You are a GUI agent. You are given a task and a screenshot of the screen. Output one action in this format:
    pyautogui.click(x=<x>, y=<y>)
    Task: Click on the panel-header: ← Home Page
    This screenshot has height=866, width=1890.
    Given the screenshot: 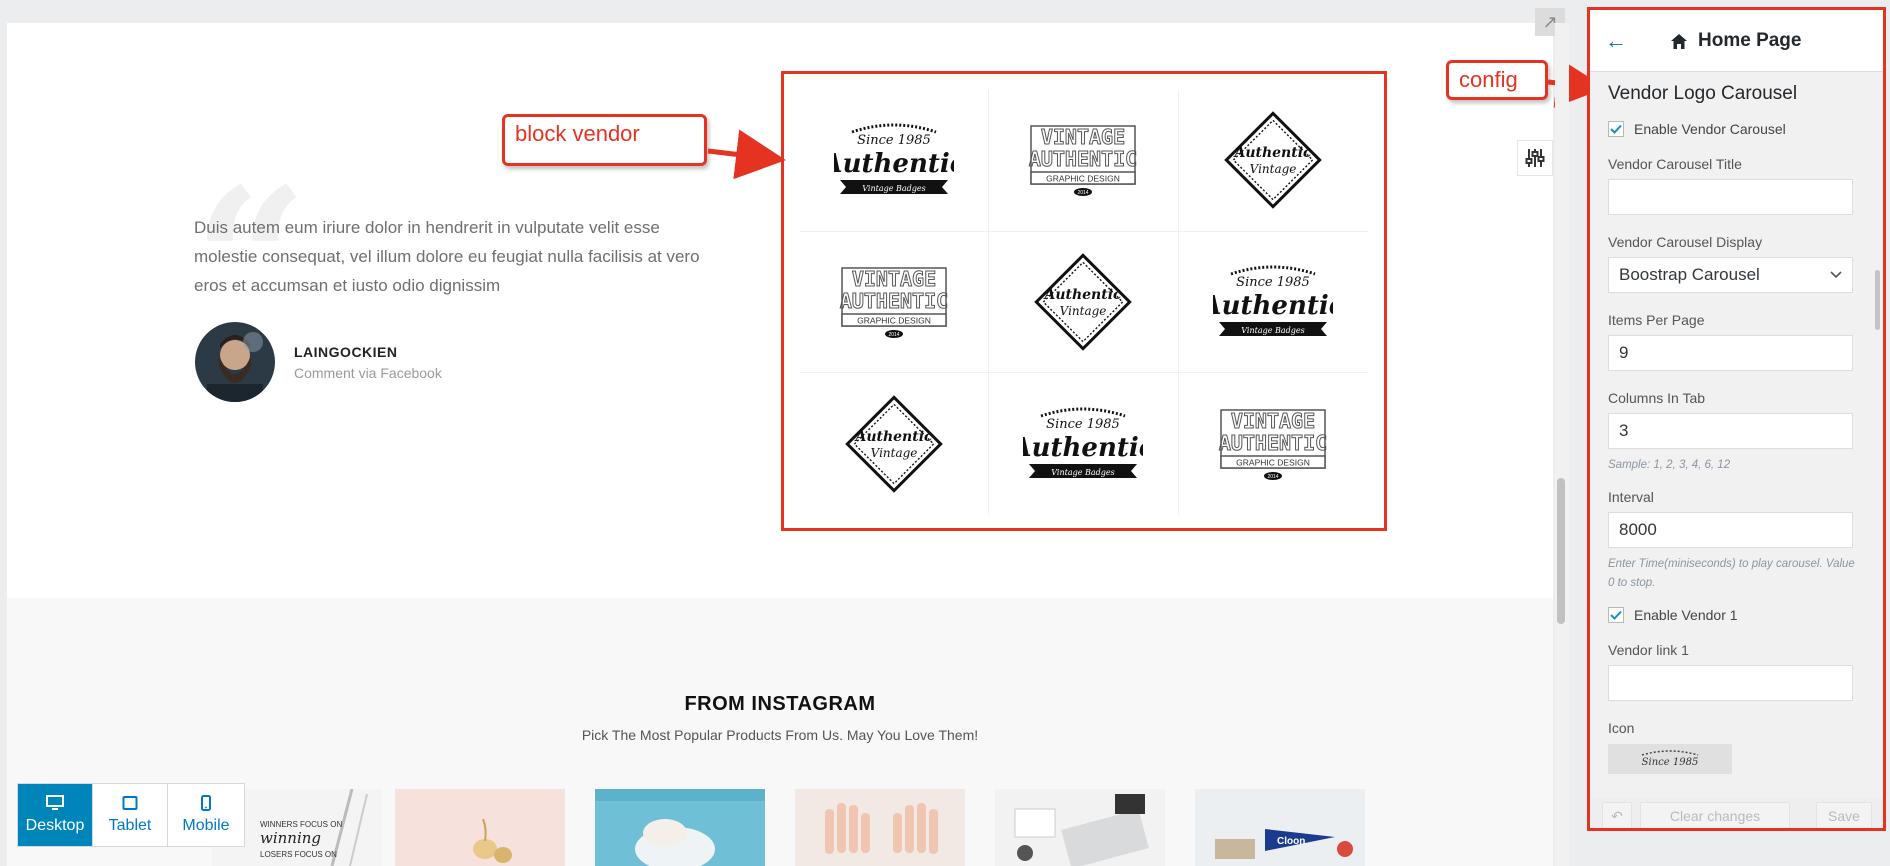 What is the action you would take?
    pyautogui.click(x=1736, y=41)
    